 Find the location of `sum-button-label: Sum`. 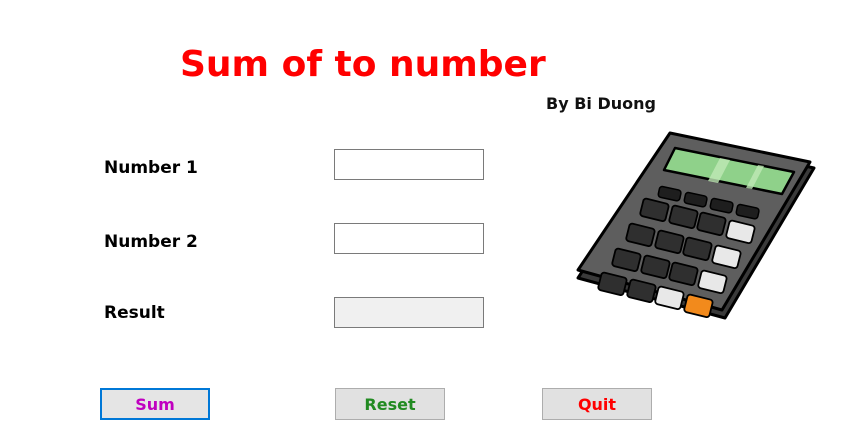

sum-button-label: Sum is located at coordinates (155, 404).